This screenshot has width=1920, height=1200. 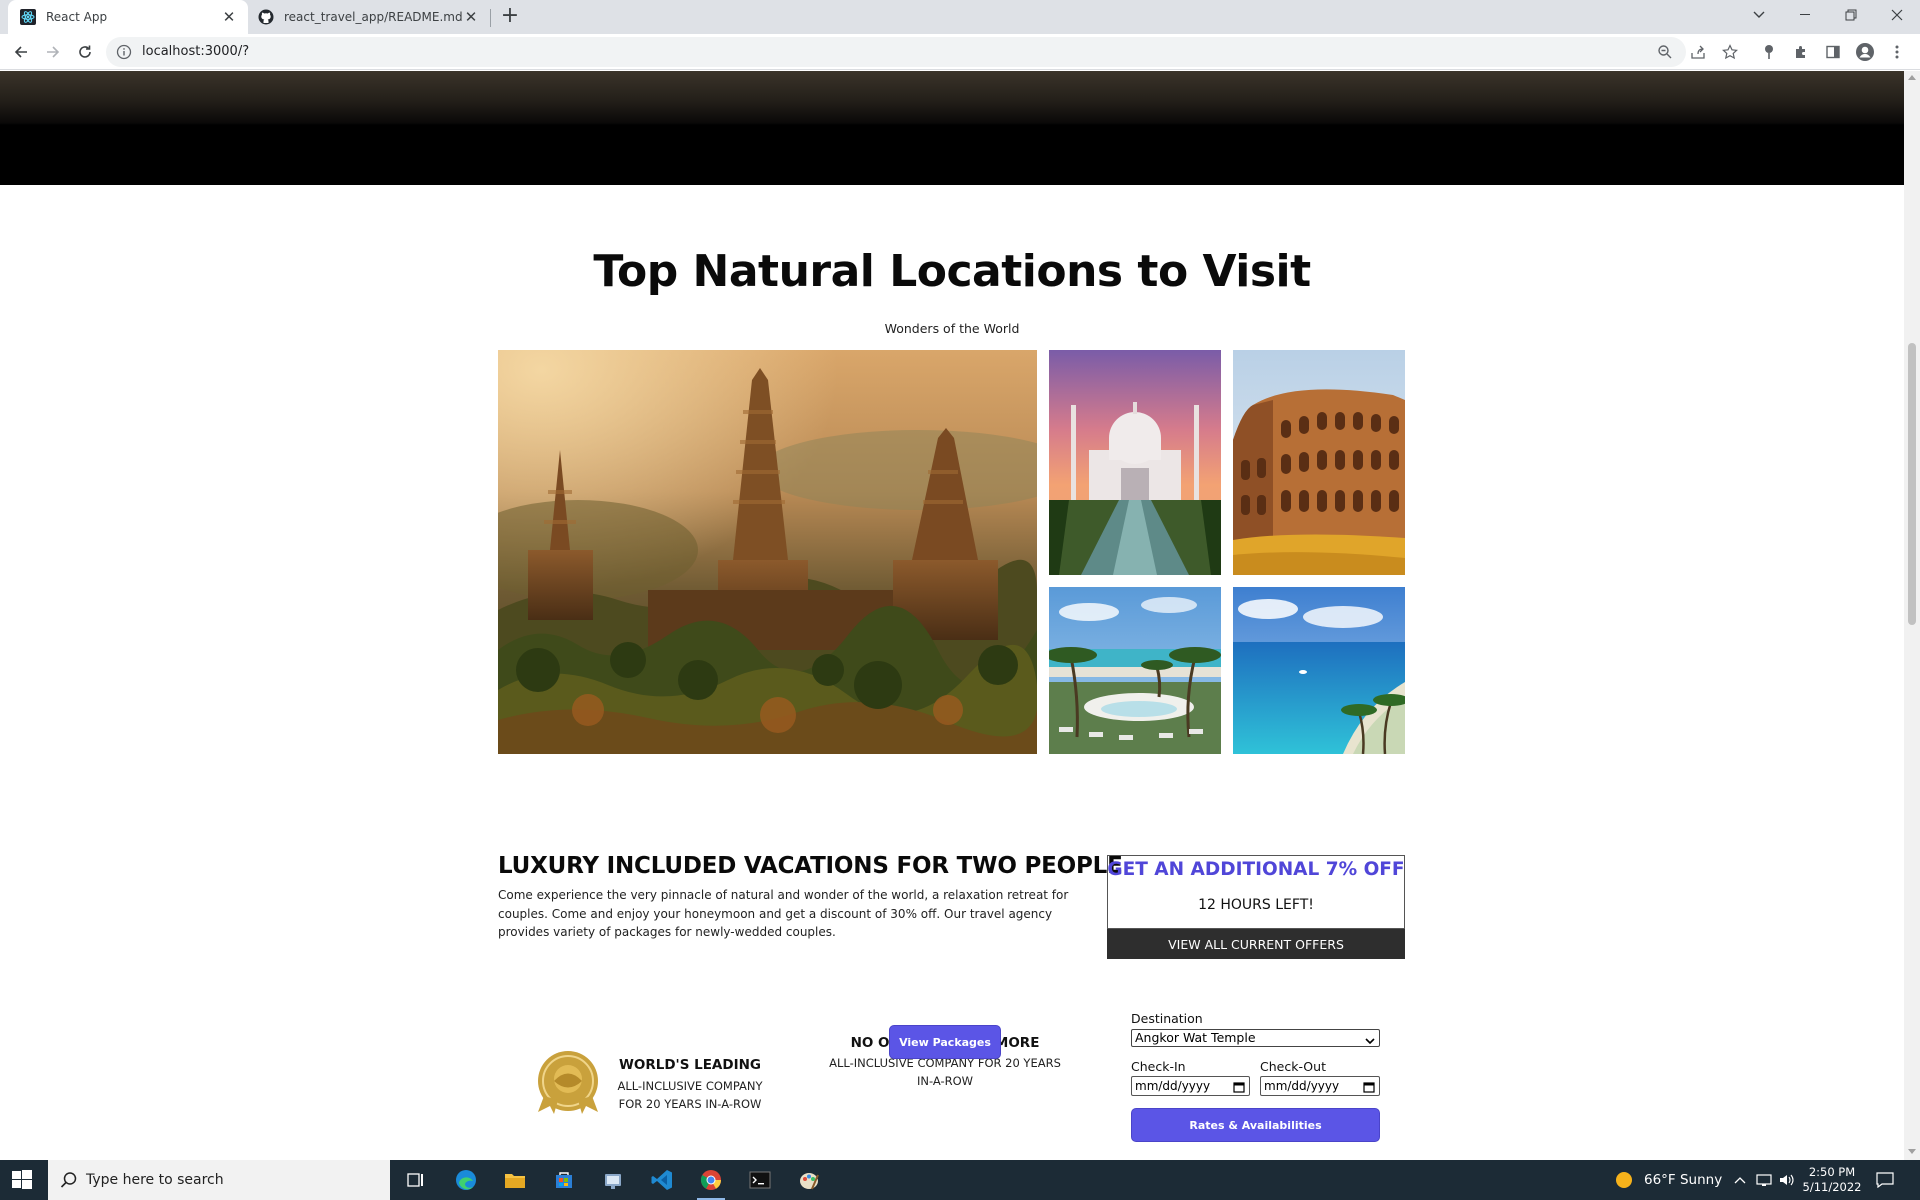 What do you see at coordinates (510, 17) in the screenshot?
I see `new-tab-icon: +` at bounding box center [510, 17].